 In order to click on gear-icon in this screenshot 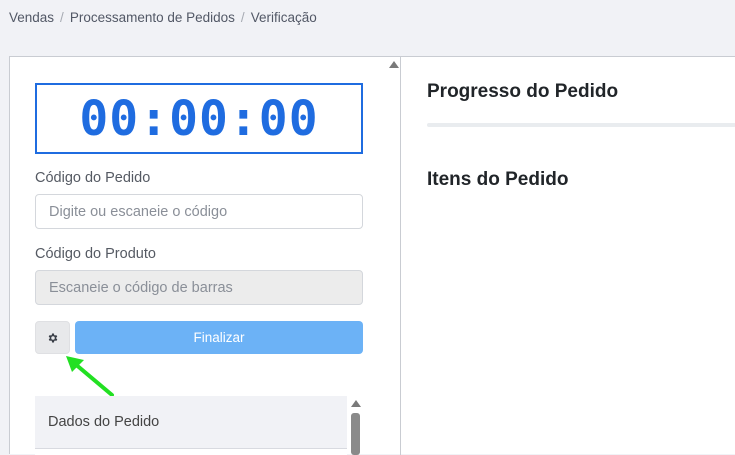, I will do `click(52, 337)`.